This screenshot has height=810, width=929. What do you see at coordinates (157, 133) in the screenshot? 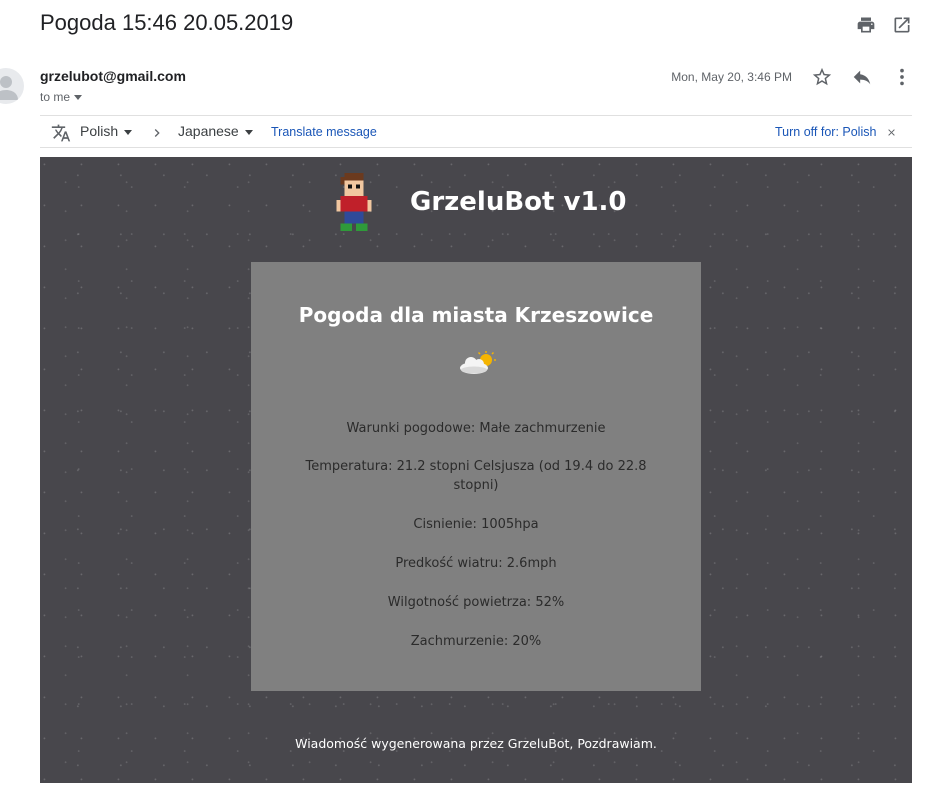
I see `chevron-right-icon` at bounding box center [157, 133].